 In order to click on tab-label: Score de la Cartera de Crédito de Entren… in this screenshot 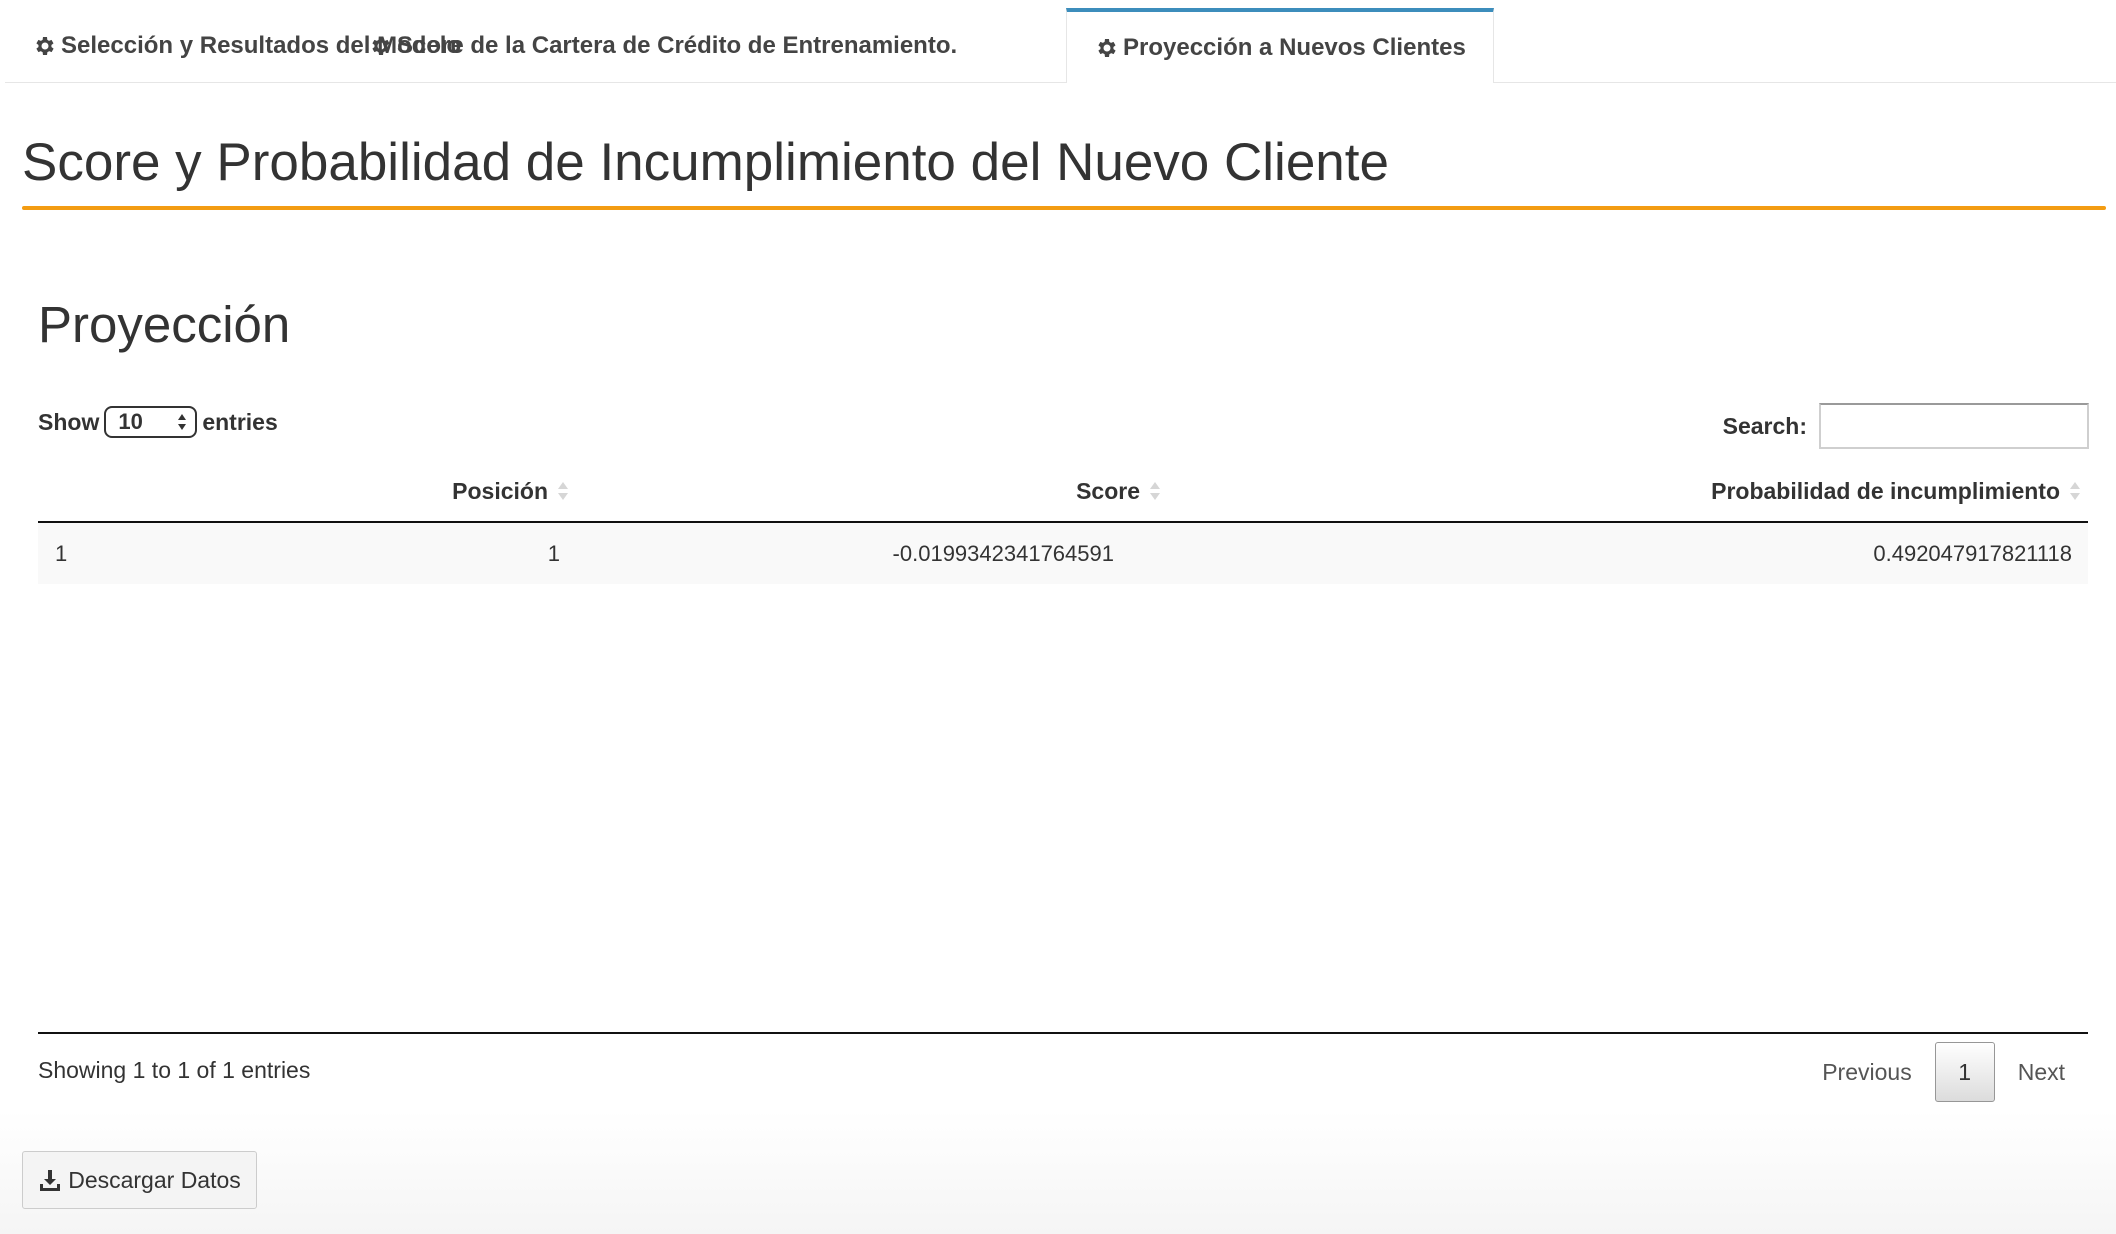, I will do `click(677, 45)`.